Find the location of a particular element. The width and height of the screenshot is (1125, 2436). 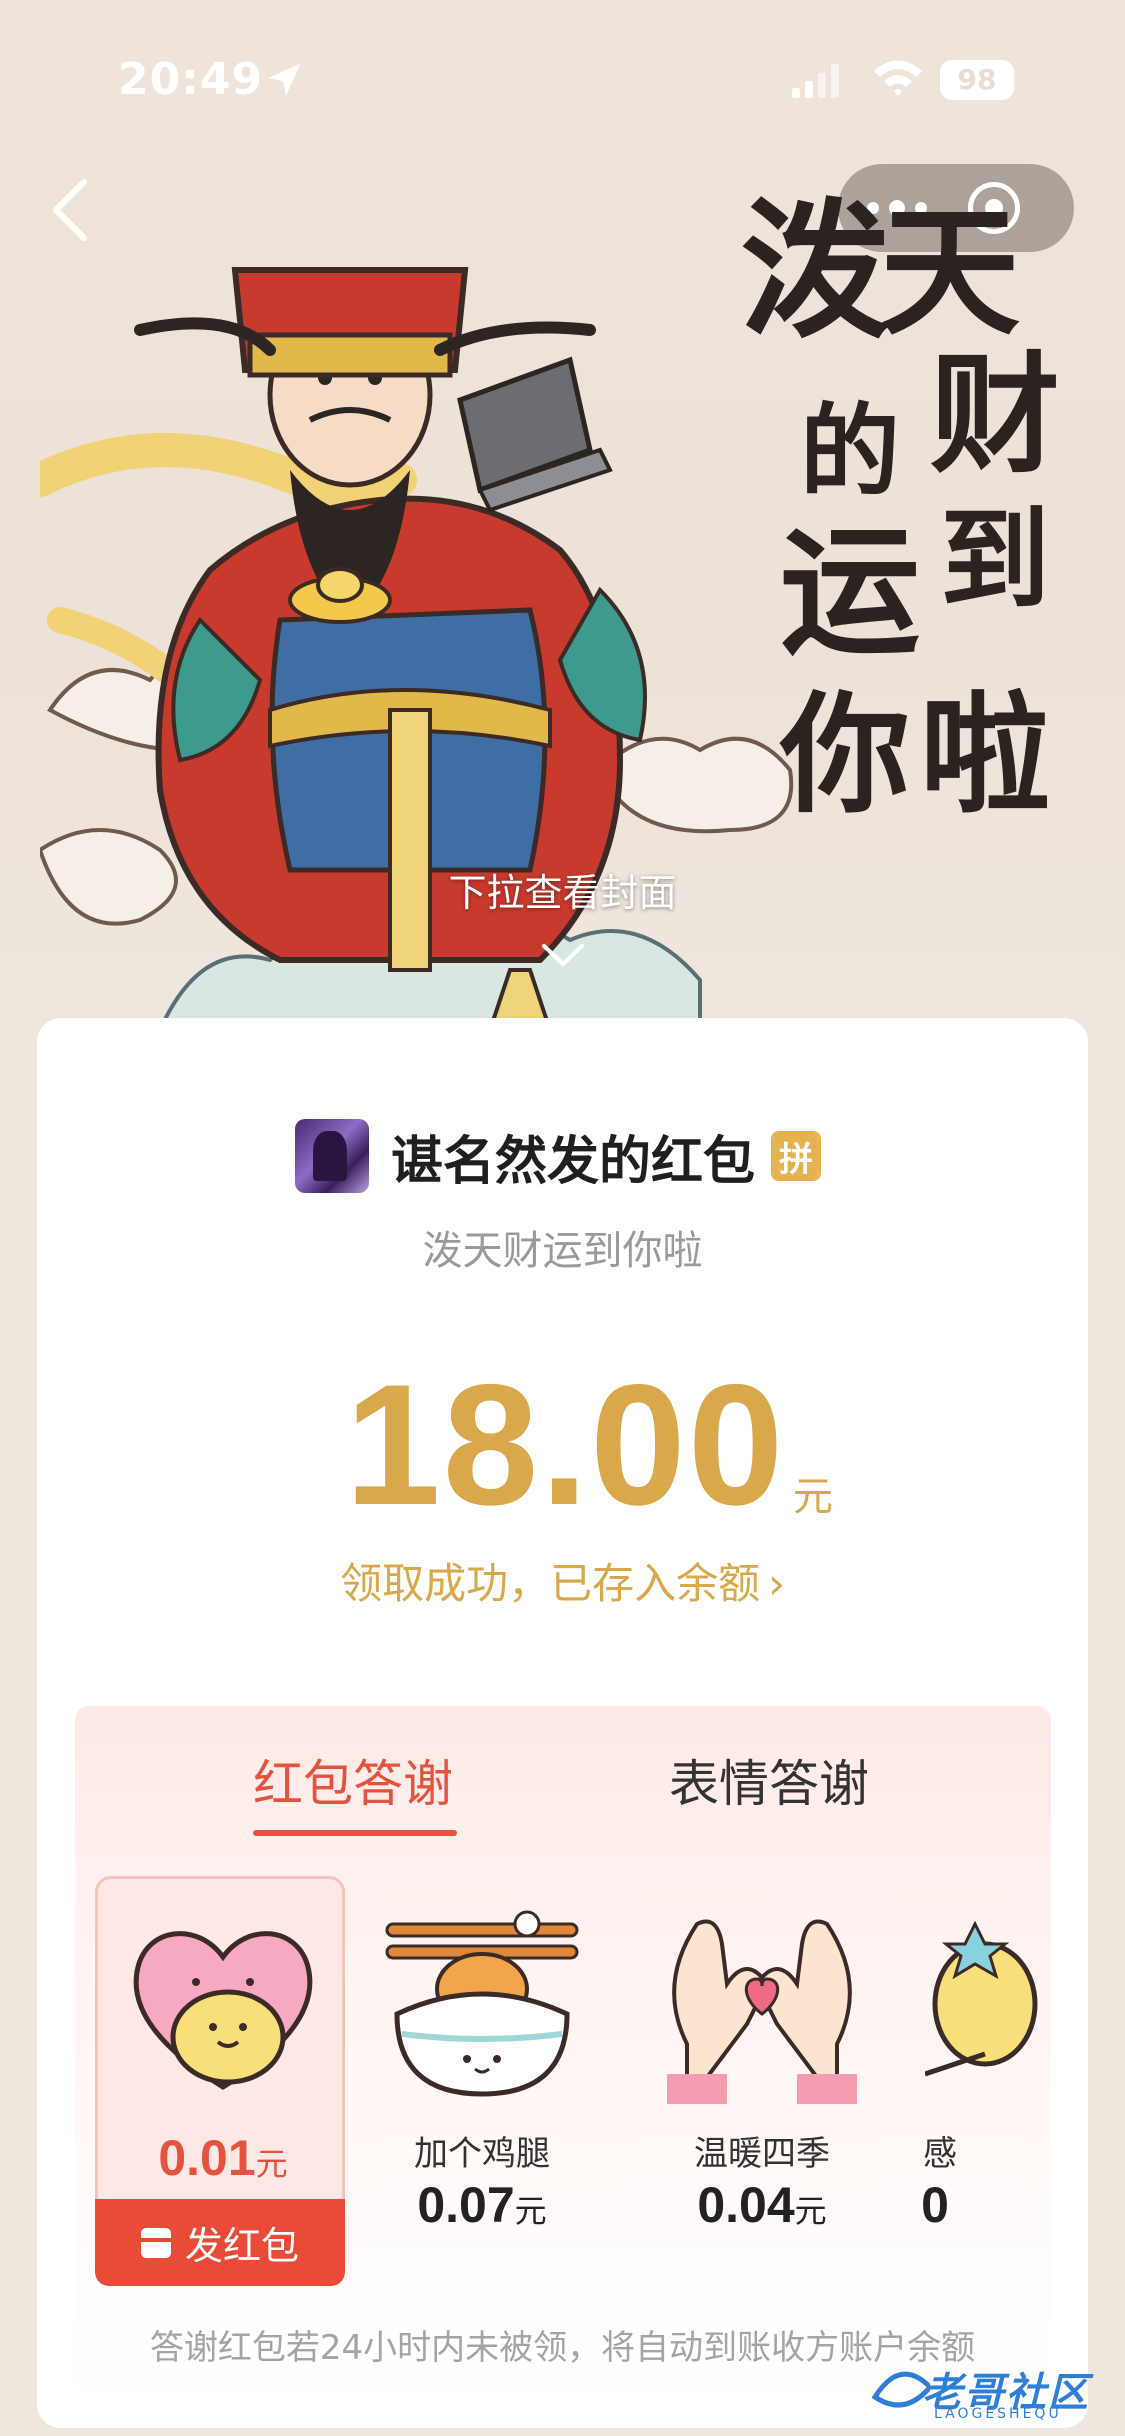

watermark-logo-icon is located at coordinates (900, 2389).